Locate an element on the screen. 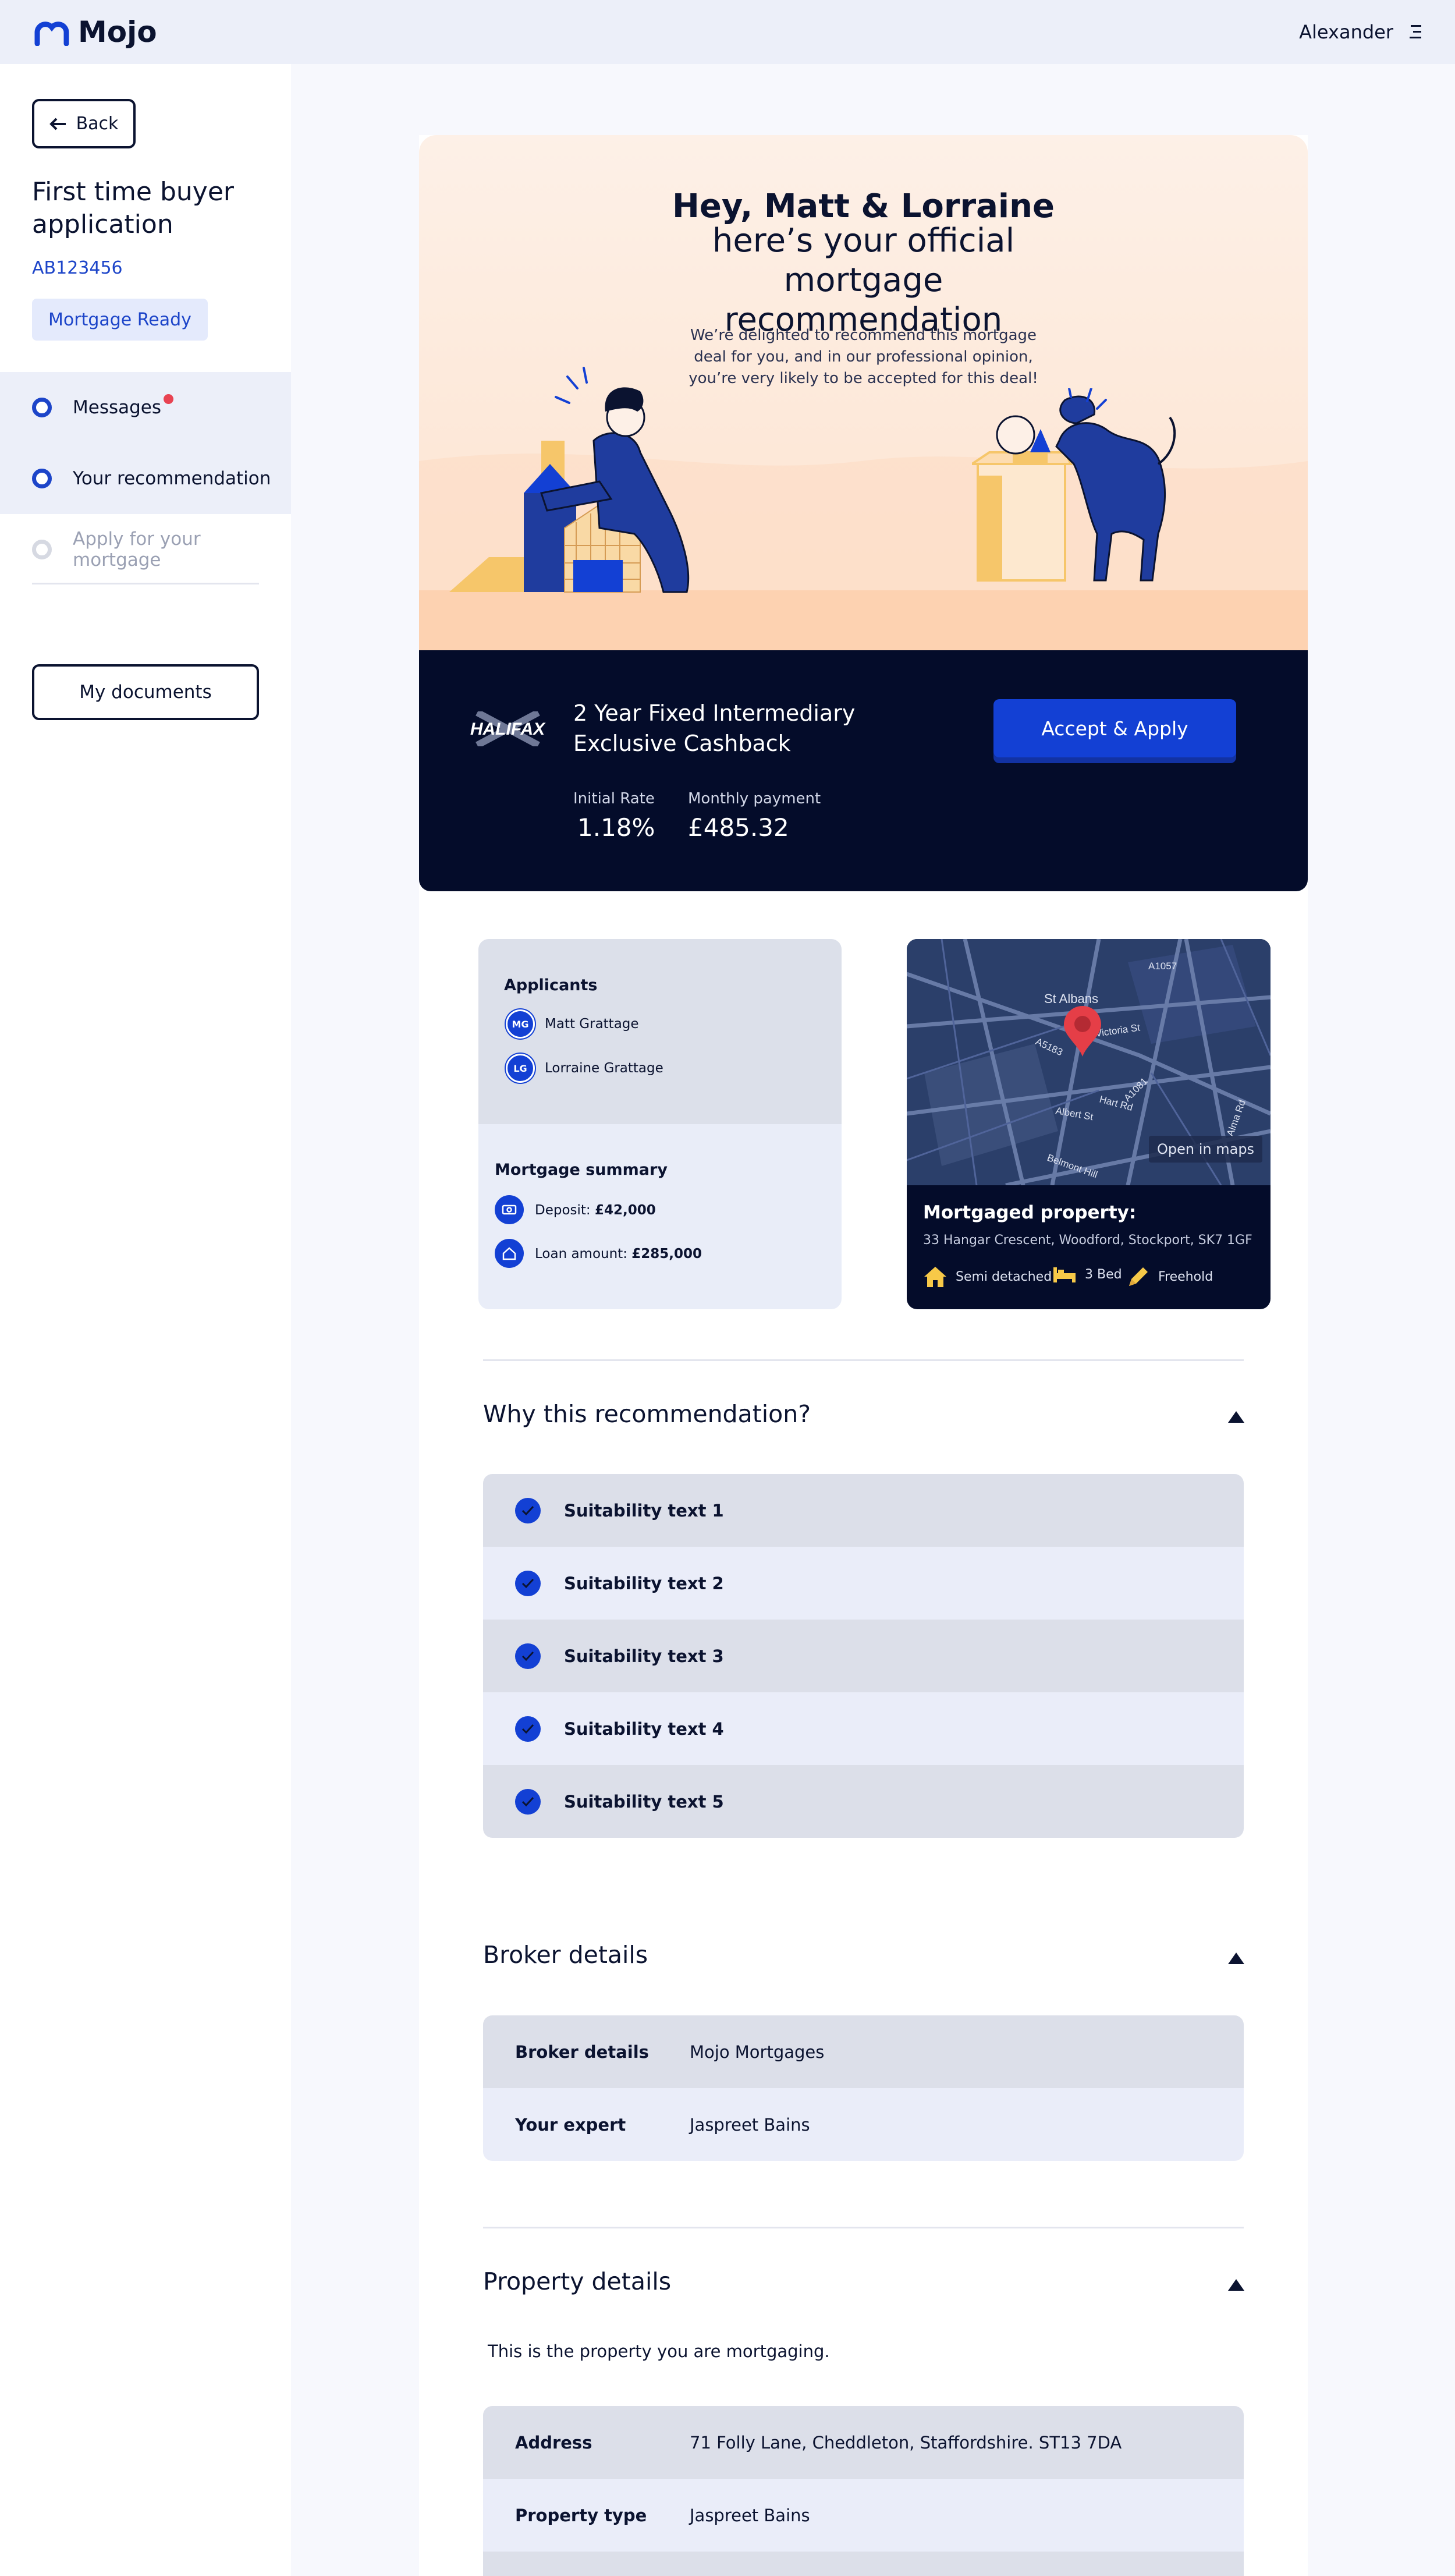 This screenshot has height=2576, width=1455. bed-icon is located at coordinates (1064, 1274).